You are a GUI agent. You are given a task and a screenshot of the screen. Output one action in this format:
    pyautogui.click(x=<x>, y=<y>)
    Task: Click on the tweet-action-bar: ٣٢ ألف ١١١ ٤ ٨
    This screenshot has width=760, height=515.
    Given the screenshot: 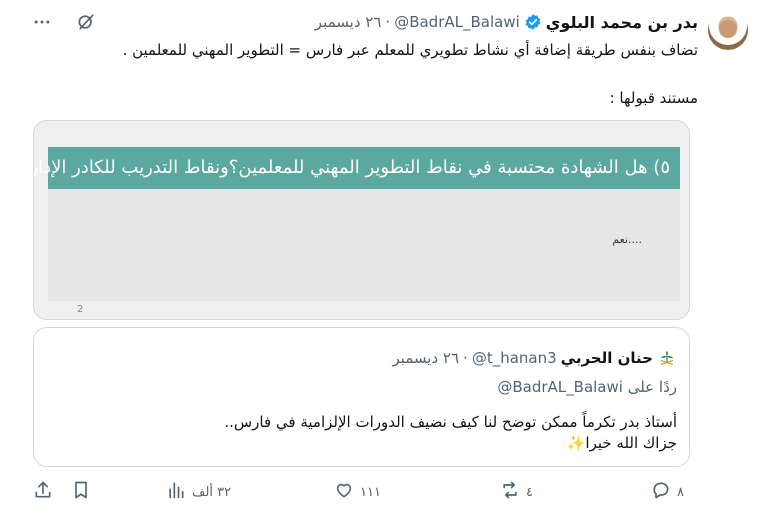 What is the action you would take?
    pyautogui.click(x=380, y=492)
    